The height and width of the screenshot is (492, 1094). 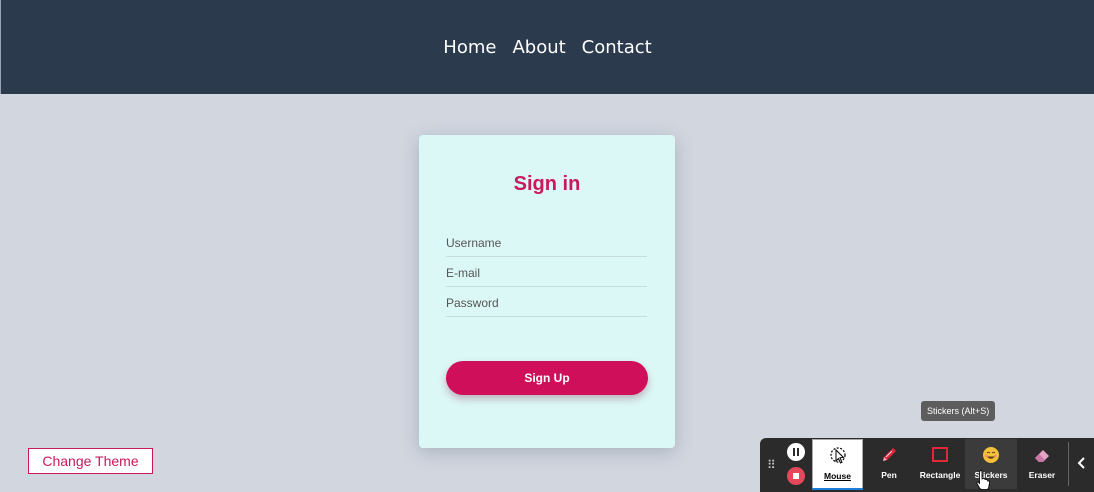 What do you see at coordinates (889, 475) in the screenshot?
I see `tool-pen-label: Pen` at bounding box center [889, 475].